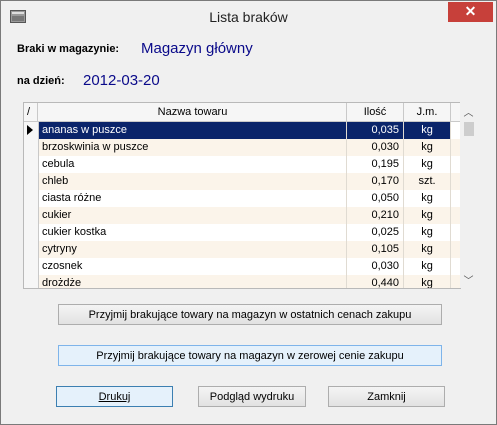  I want to click on cell-name: cukier kostka, so click(193, 232).